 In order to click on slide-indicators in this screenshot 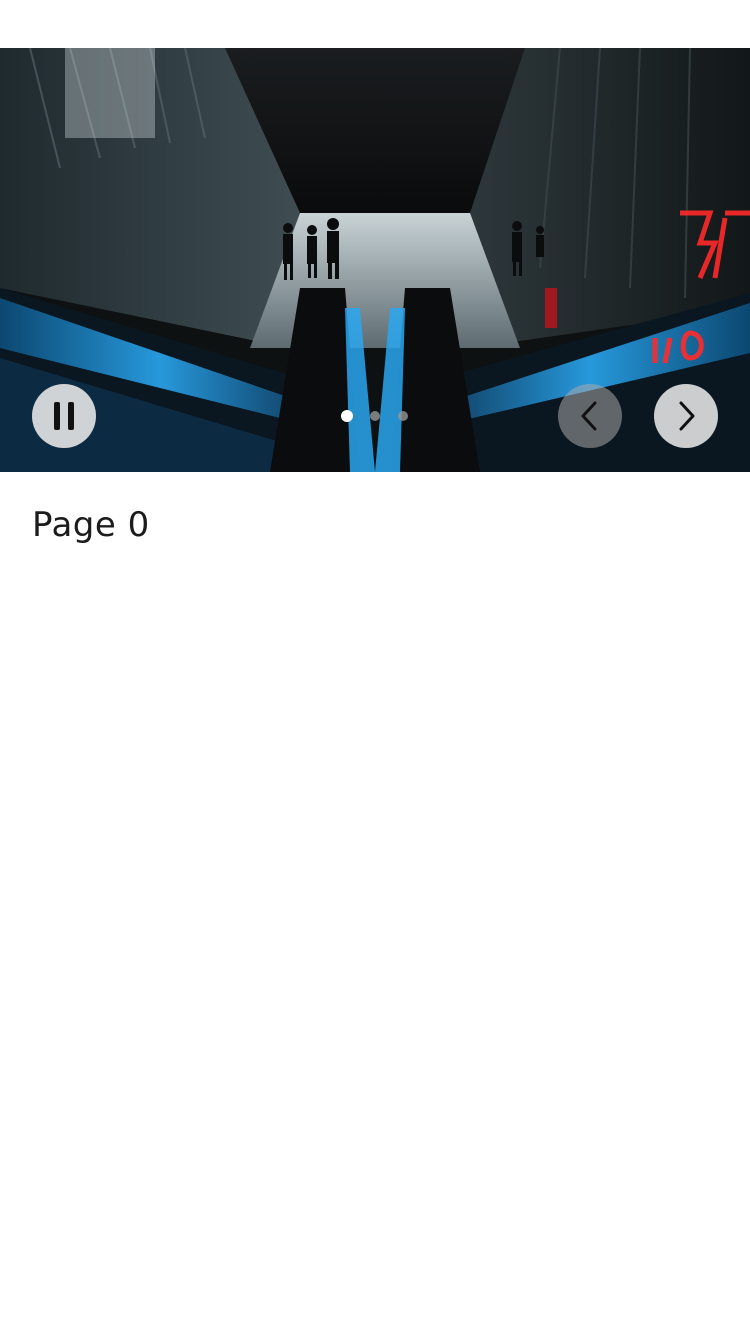, I will do `click(375, 416)`.